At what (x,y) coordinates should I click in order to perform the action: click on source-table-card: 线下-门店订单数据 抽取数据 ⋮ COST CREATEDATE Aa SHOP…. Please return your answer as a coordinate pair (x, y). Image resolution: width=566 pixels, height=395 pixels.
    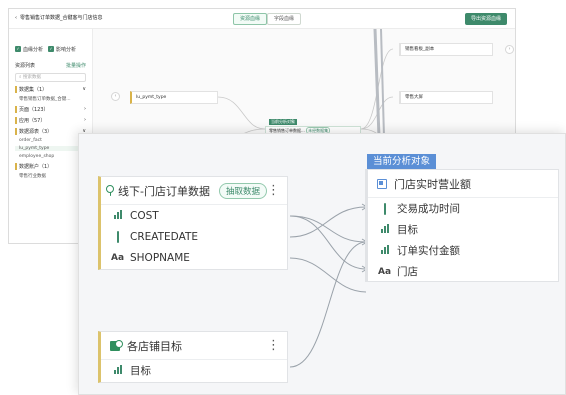
    Looking at the image, I should click on (193, 223).